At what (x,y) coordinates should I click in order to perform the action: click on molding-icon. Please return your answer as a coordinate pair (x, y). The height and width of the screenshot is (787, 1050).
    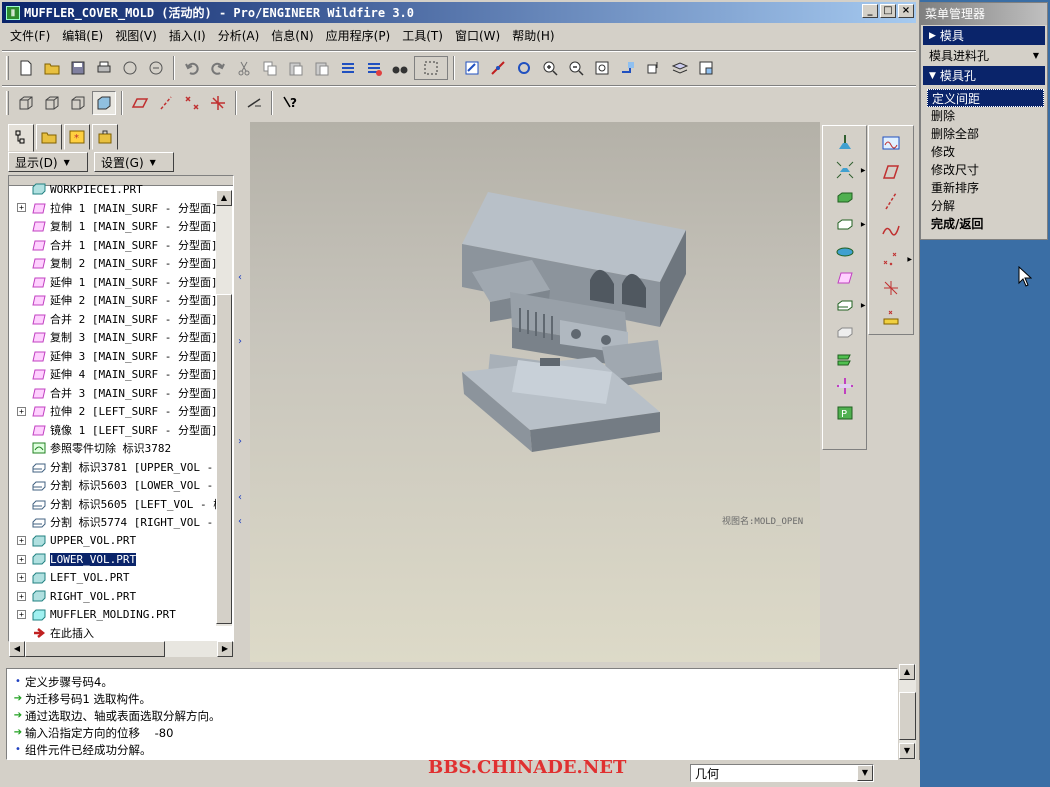
    Looking at the image, I should click on (845, 359).